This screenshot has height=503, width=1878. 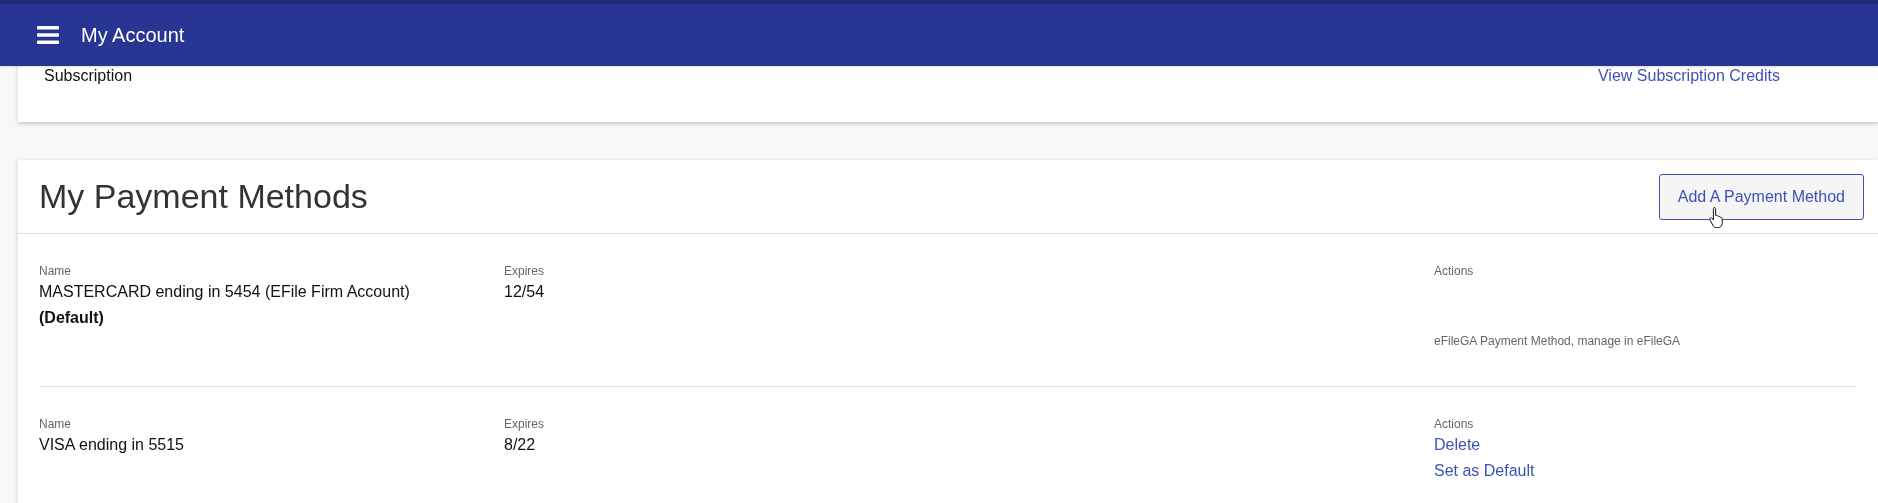 I want to click on action-link: Delete, so click(x=1457, y=445).